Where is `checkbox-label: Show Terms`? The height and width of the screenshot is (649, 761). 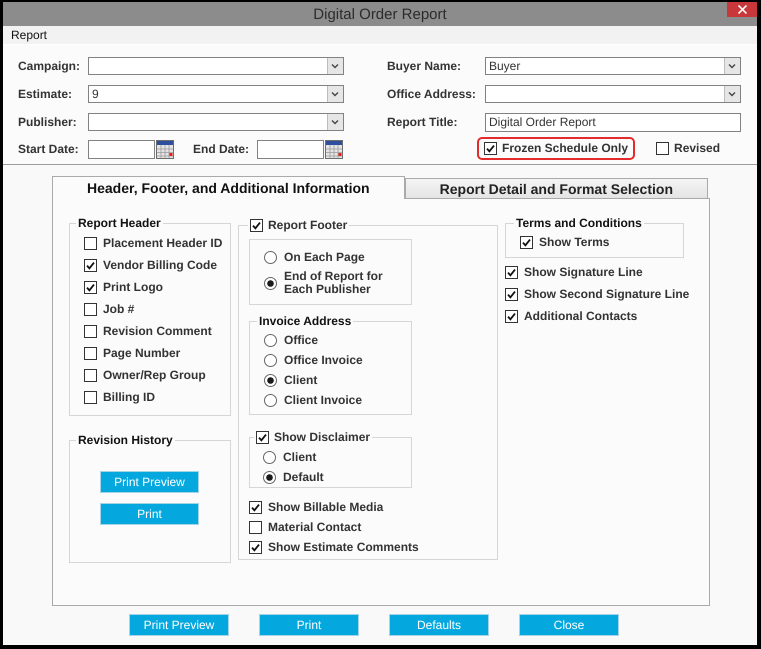
checkbox-label: Show Terms is located at coordinates (574, 242).